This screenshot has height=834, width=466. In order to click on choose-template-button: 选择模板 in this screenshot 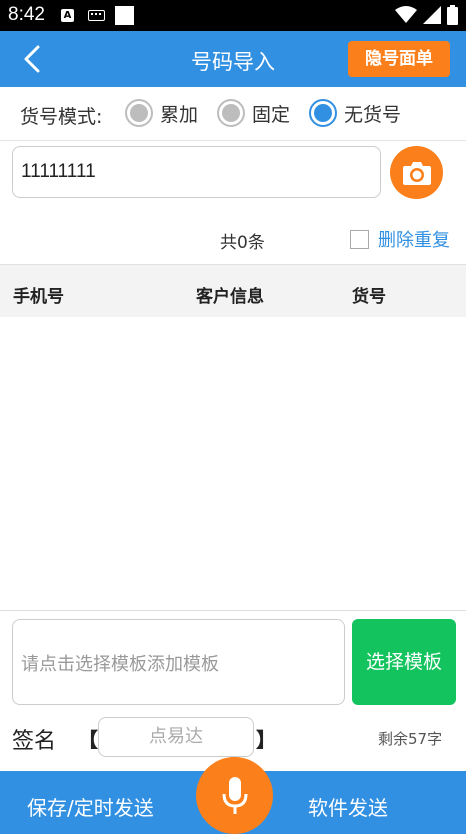, I will do `click(404, 662)`.